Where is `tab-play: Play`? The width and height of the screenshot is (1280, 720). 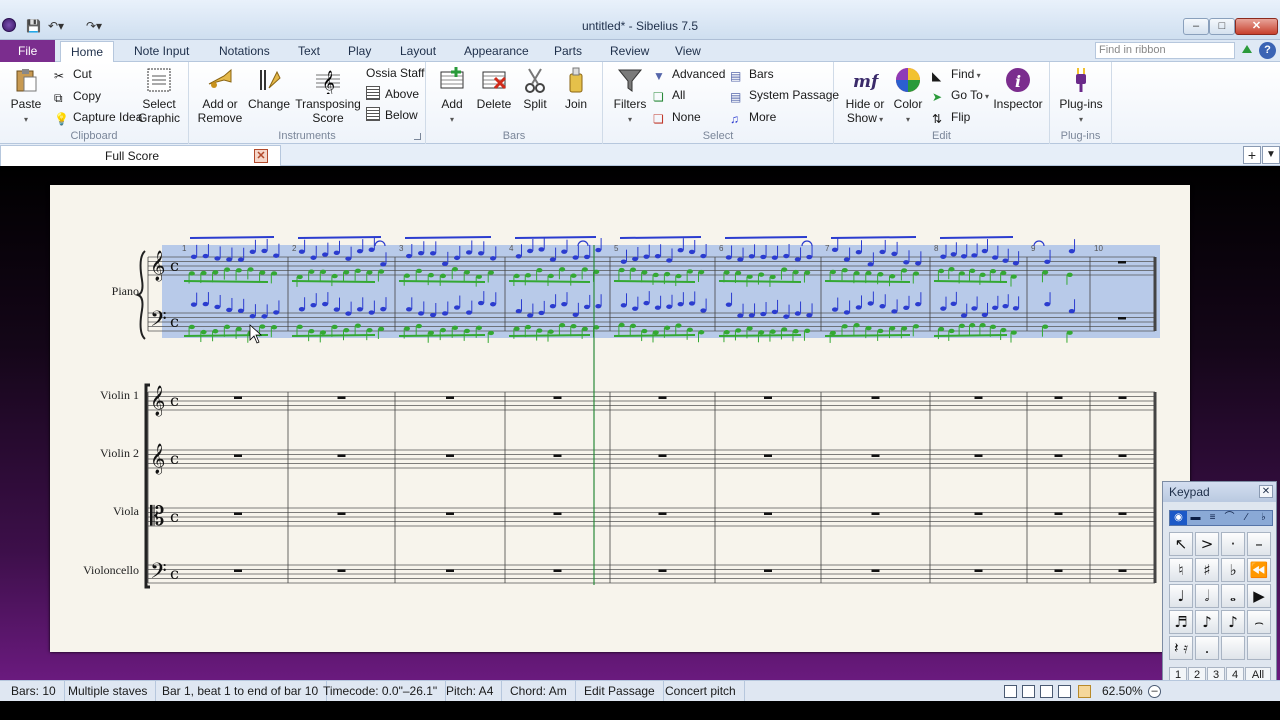
tab-play: Play is located at coordinates (359, 51).